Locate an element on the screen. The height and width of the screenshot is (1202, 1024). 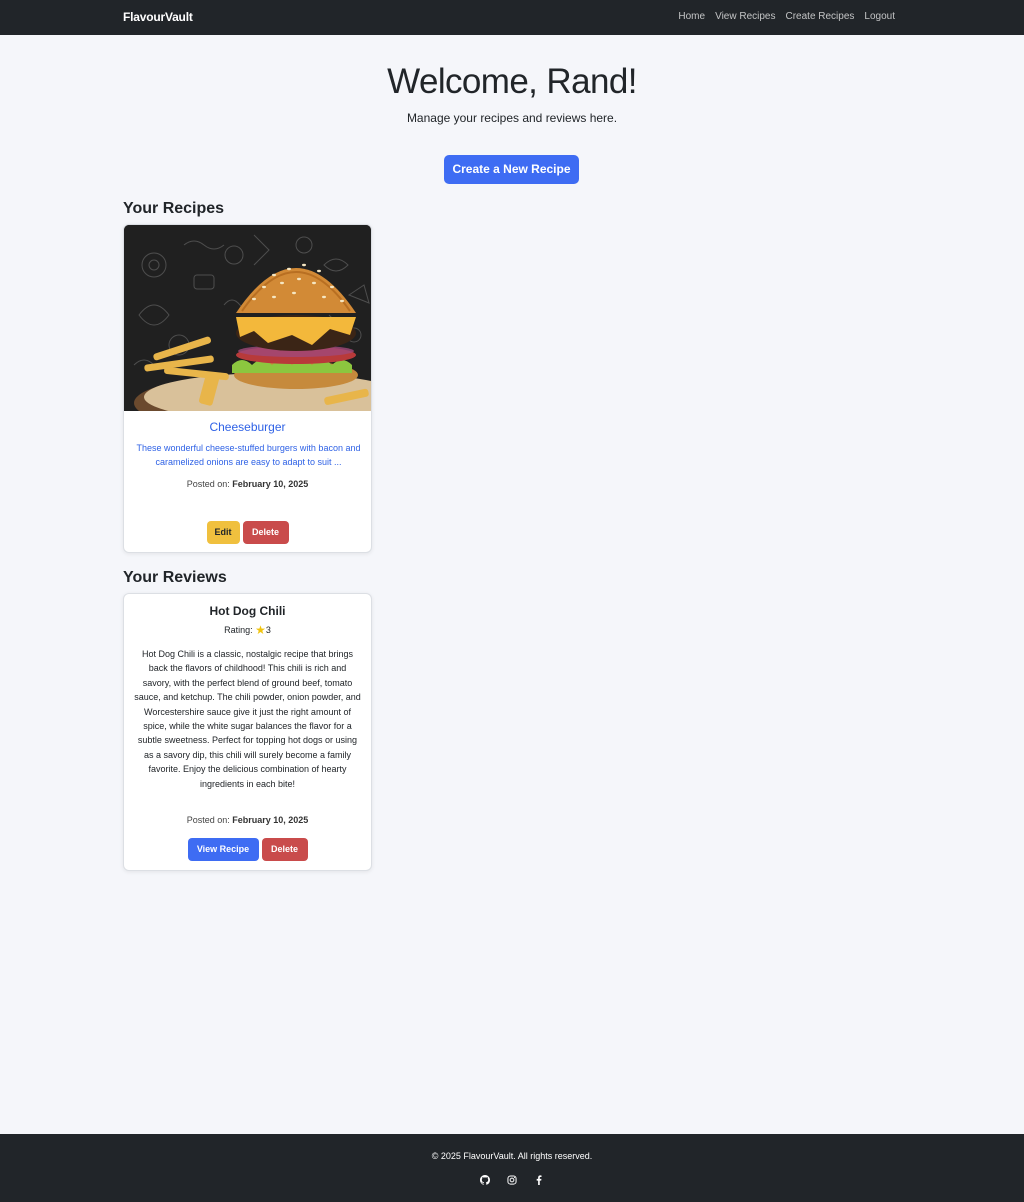
recipe-actions: Edit Delete is located at coordinates (247, 532).